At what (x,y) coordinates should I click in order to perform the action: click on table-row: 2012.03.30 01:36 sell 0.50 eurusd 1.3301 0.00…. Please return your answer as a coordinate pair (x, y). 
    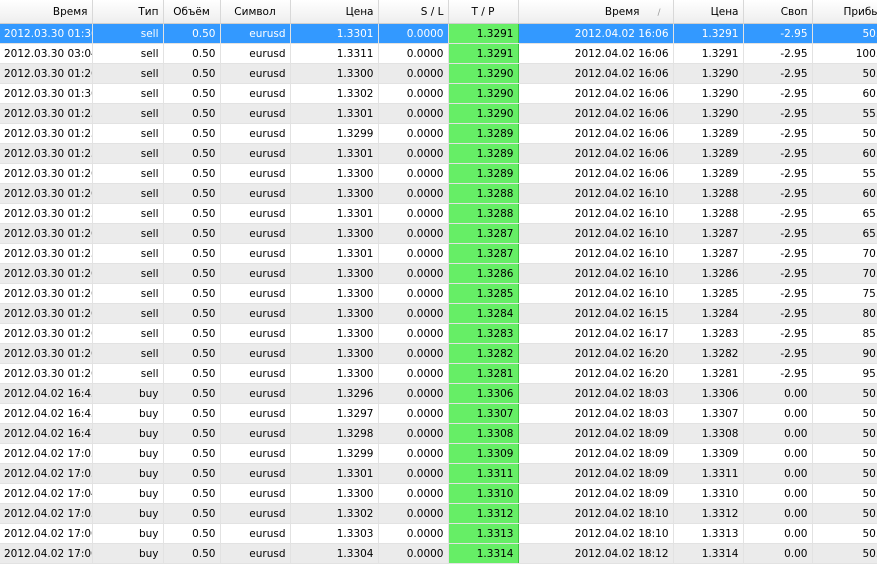
    Looking at the image, I should click on (438, 33).